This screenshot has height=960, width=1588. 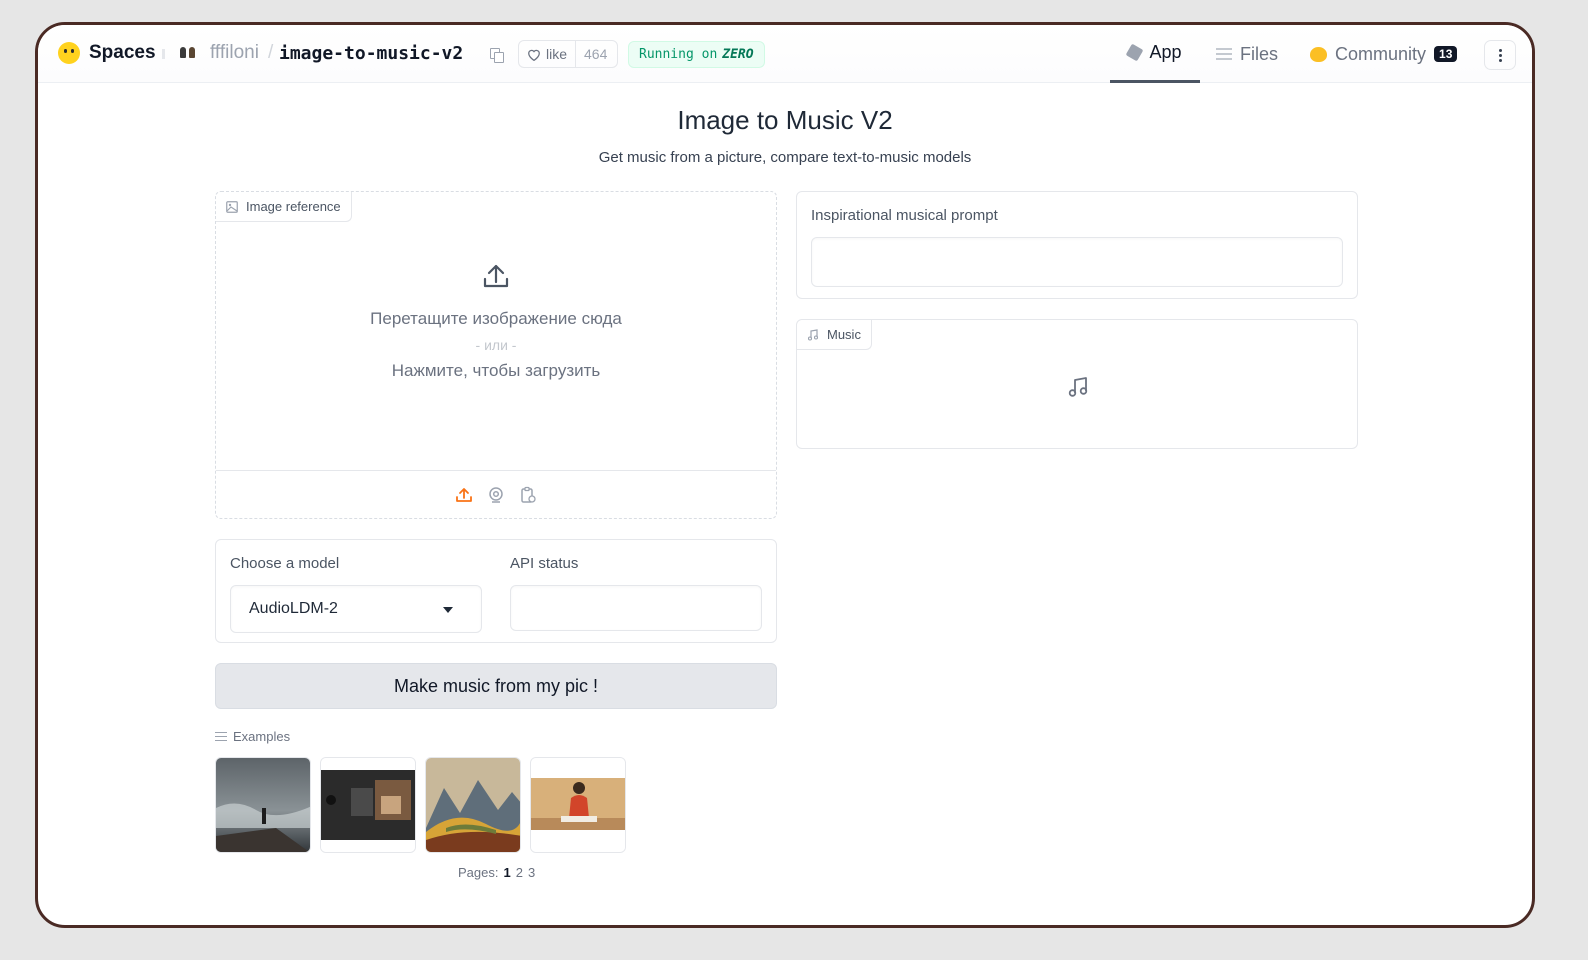 I want to click on musical-prompt-block: Inspirational musical prompt, so click(x=1077, y=245).